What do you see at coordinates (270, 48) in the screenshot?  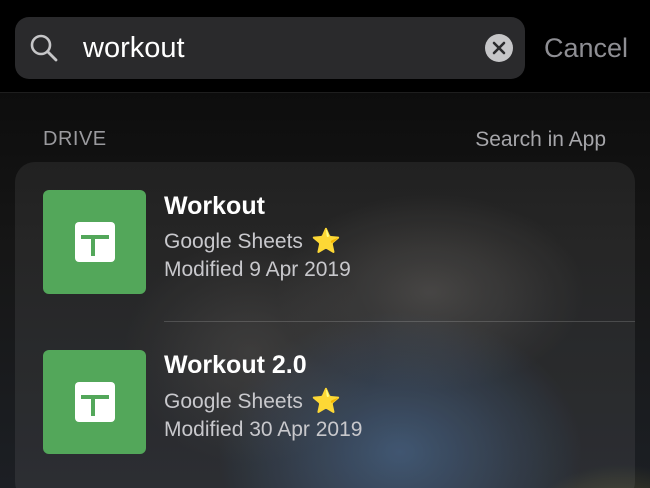 I see `search-field: workout` at bounding box center [270, 48].